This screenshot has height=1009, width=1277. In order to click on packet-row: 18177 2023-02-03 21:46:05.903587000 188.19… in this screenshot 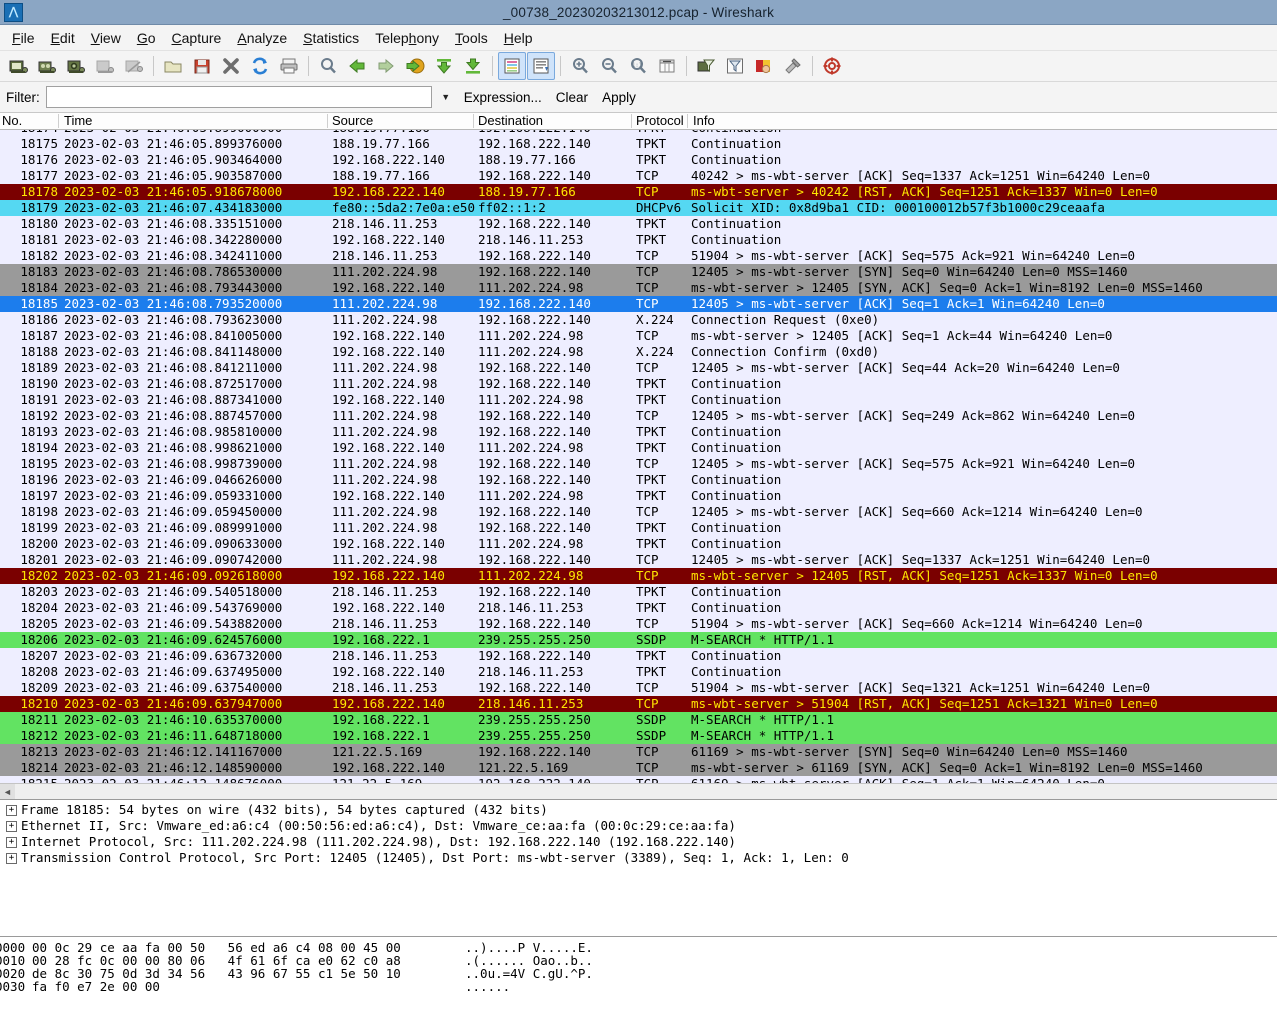, I will do `click(638, 176)`.